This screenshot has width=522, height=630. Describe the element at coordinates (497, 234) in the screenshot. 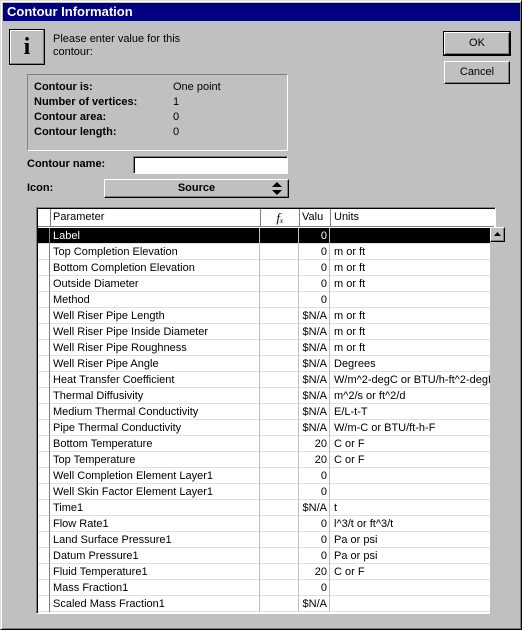

I see `scroll-up-button` at that location.